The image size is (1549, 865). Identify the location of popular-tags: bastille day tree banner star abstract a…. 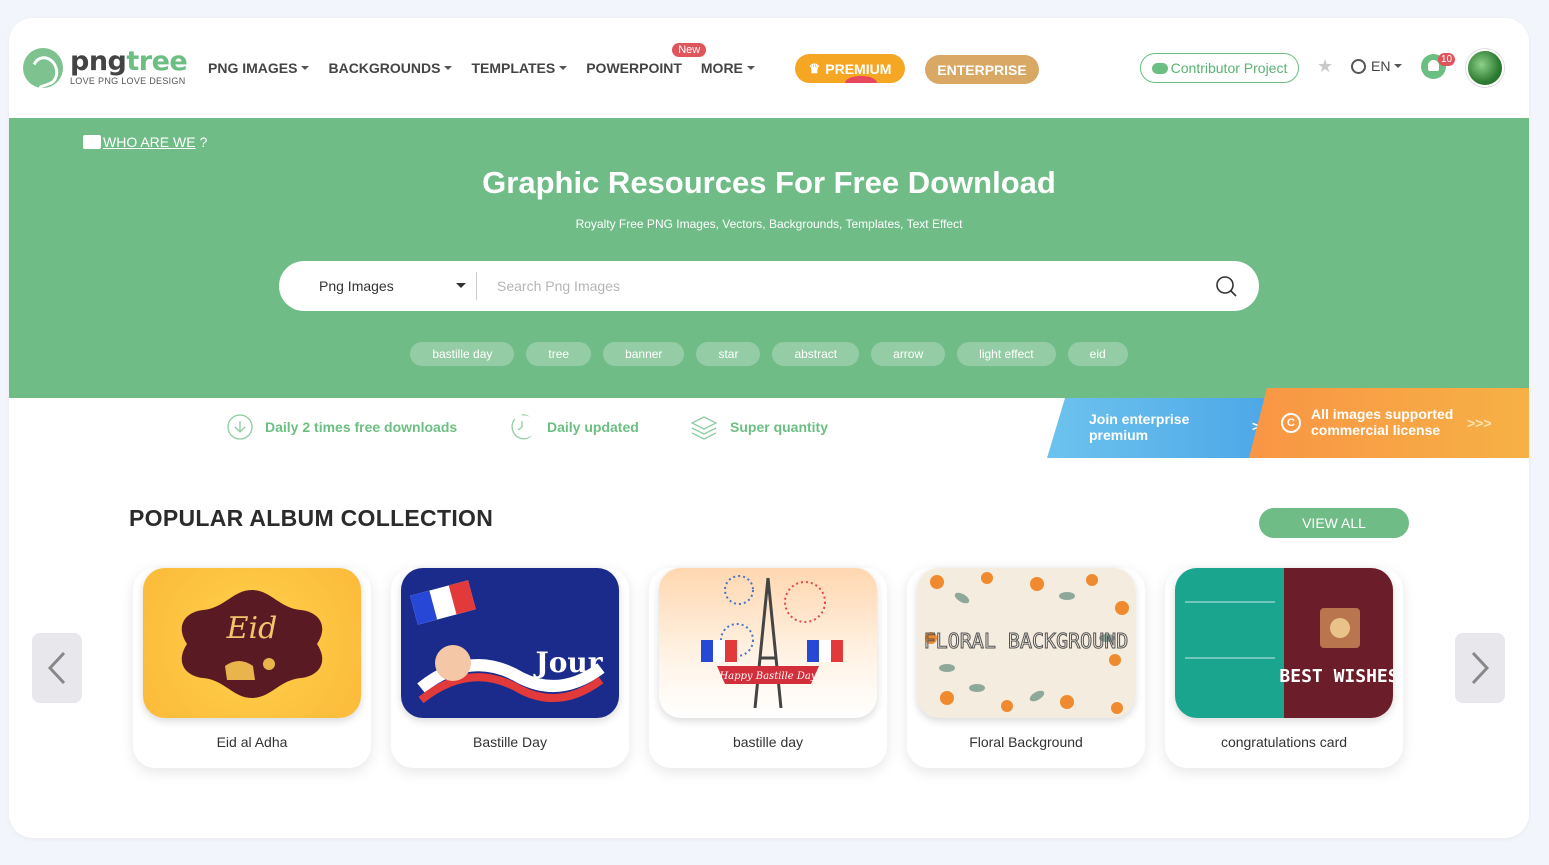
(769, 354).